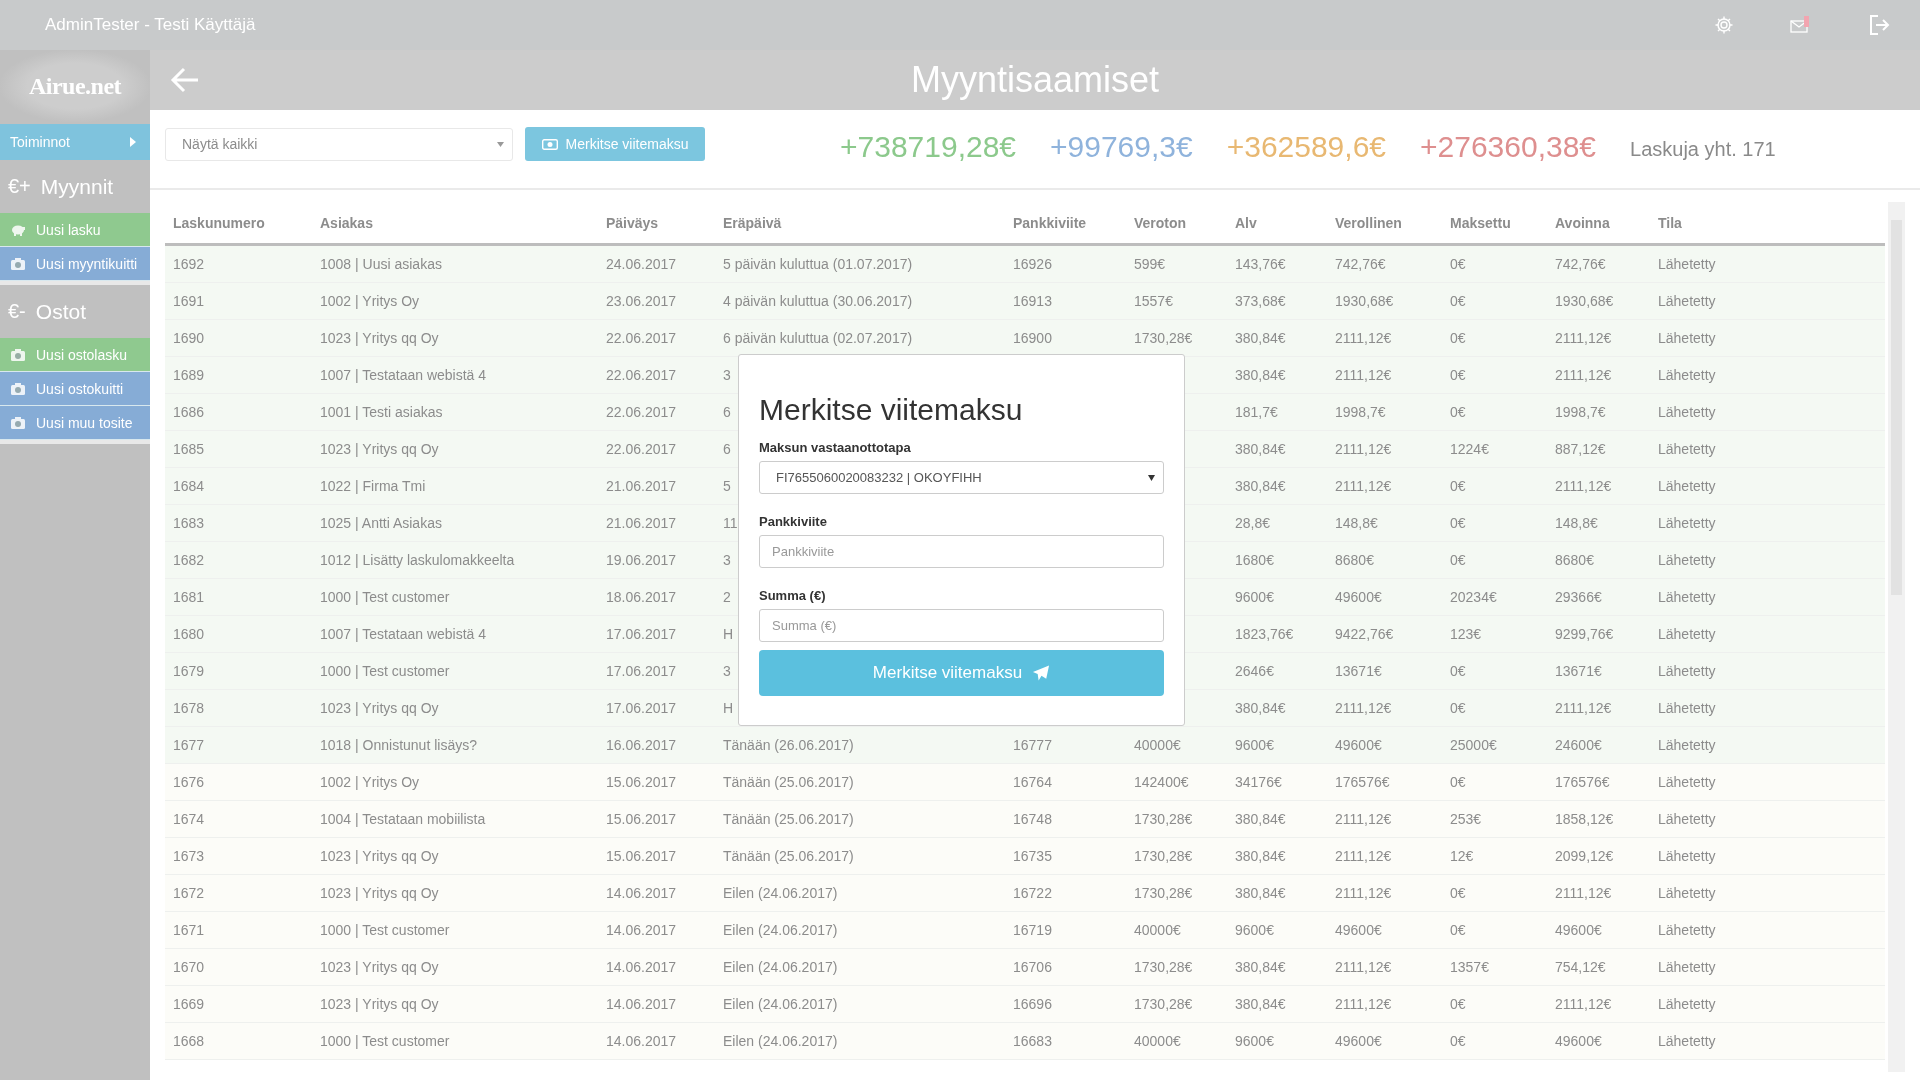 The width and height of the screenshot is (1920, 1080). I want to click on table-cell: 1671, so click(189, 930).